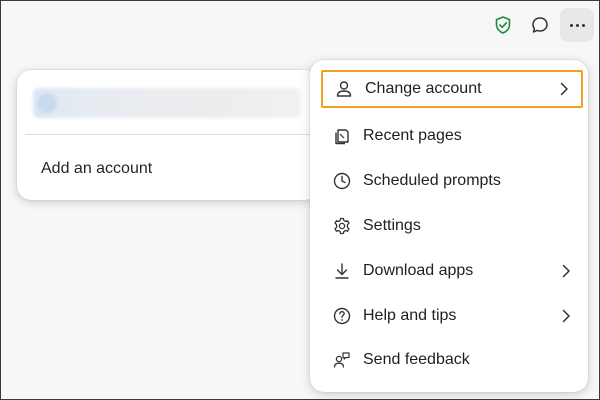 The height and width of the screenshot is (400, 600). I want to click on menu-item-scheduled-prompts: Scheduled prompts, so click(452, 181).